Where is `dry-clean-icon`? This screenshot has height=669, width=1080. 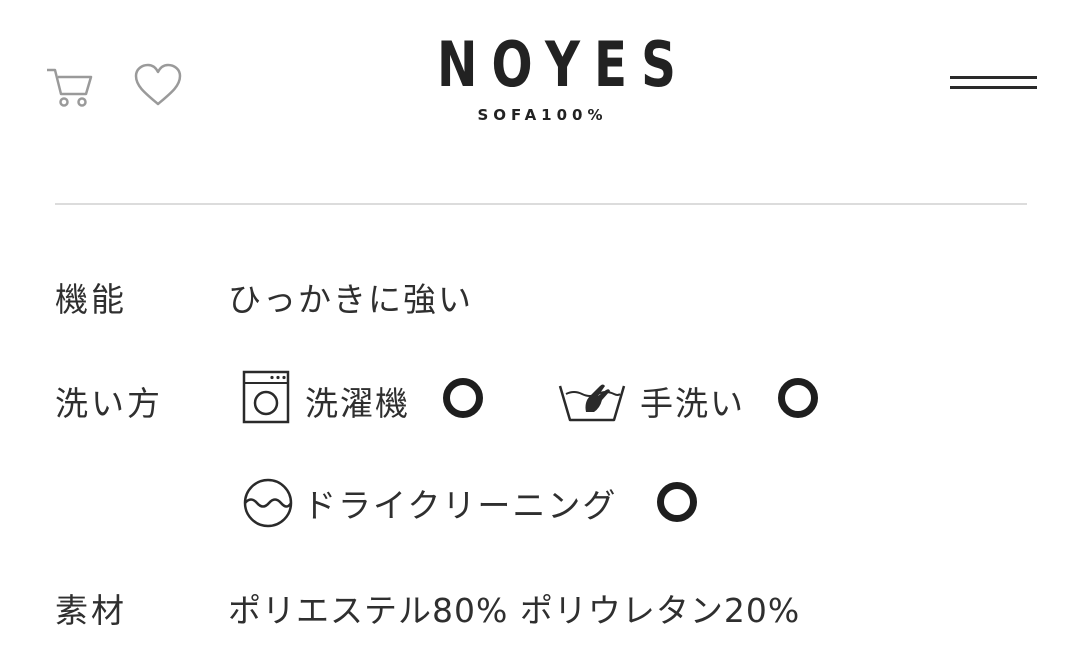 dry-clean-icon is located at coordinates (268, 503).